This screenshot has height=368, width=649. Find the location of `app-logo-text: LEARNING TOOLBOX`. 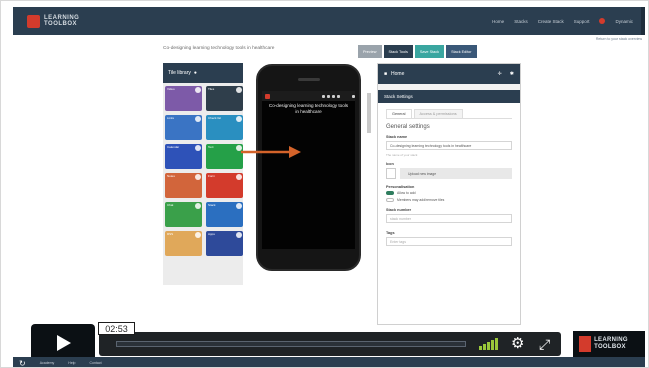

app-logo-text: LEARNING TOOLBOX is located at coordinates (62, 21).